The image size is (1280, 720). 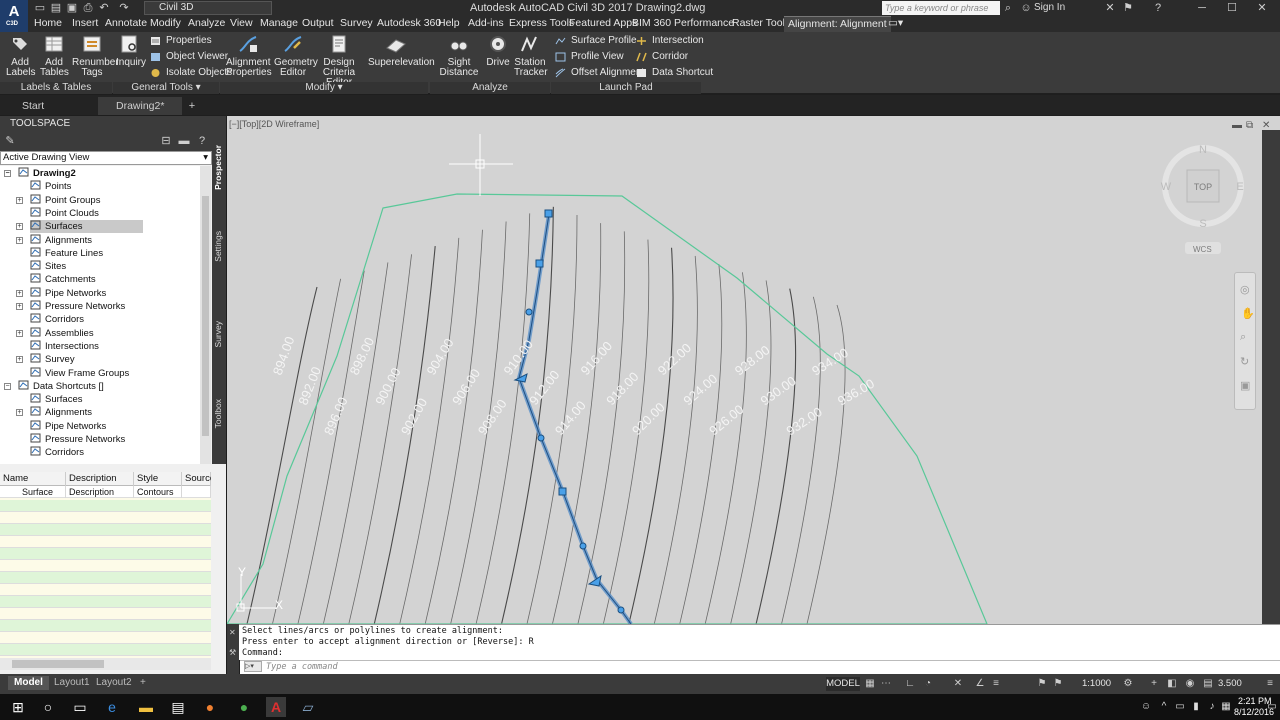 What do you see at coordinates (1128, 684) in the screenshot?
I see `workspace-gear-icon: ⚙` at bounding box center [1128, 684].